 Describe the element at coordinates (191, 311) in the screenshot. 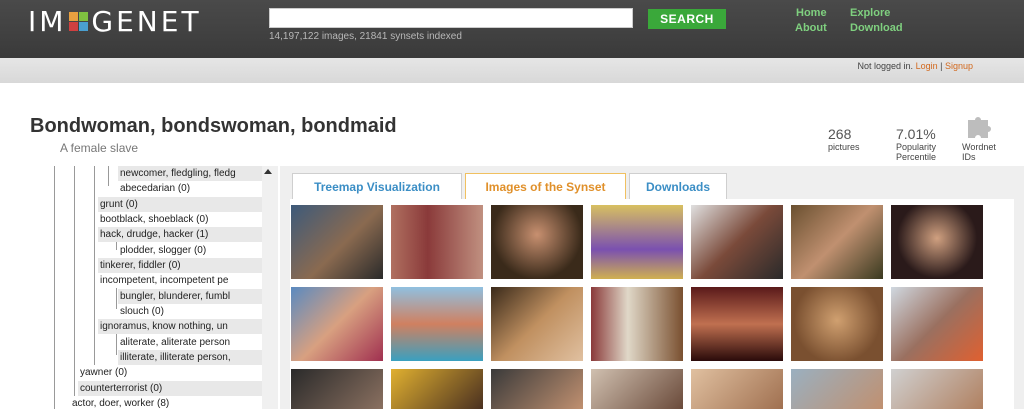

I see `tree-item: slouch (0)` at that location.